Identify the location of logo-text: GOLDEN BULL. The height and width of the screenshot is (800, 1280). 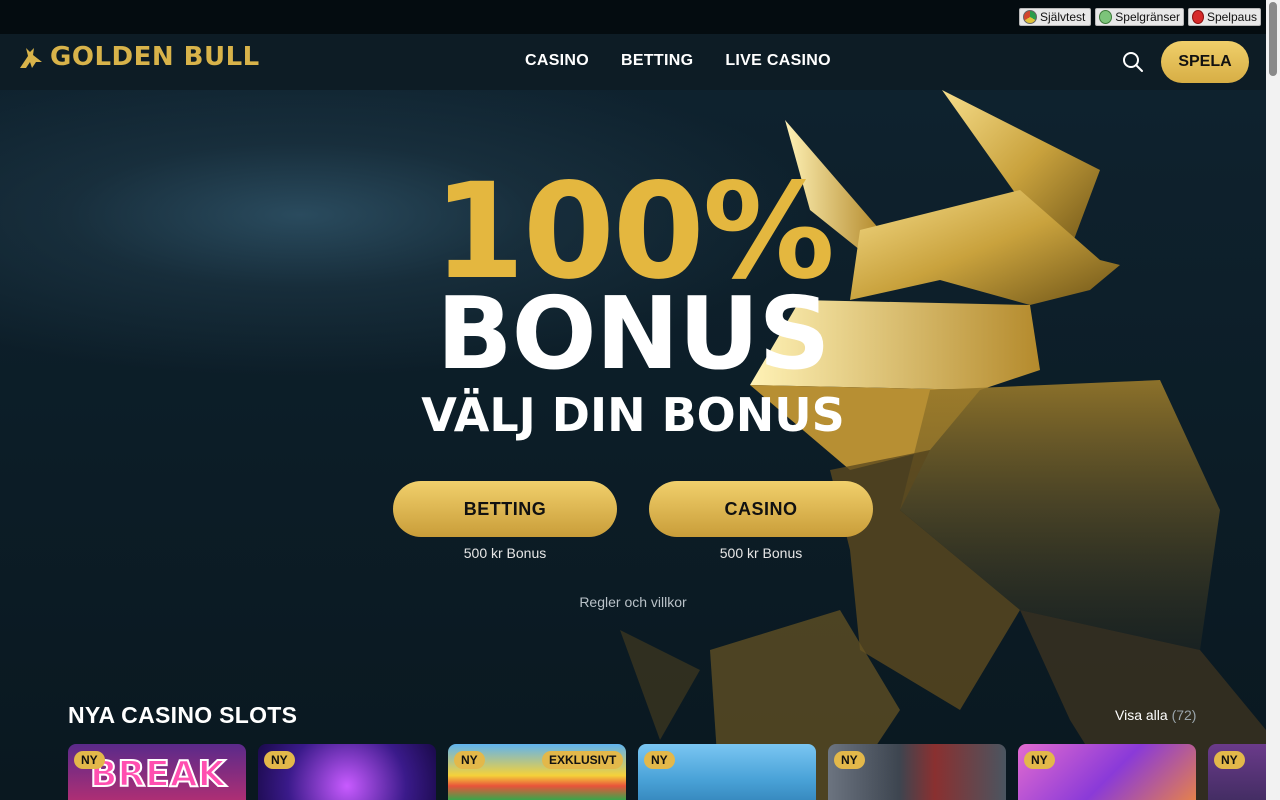
(155, 57).